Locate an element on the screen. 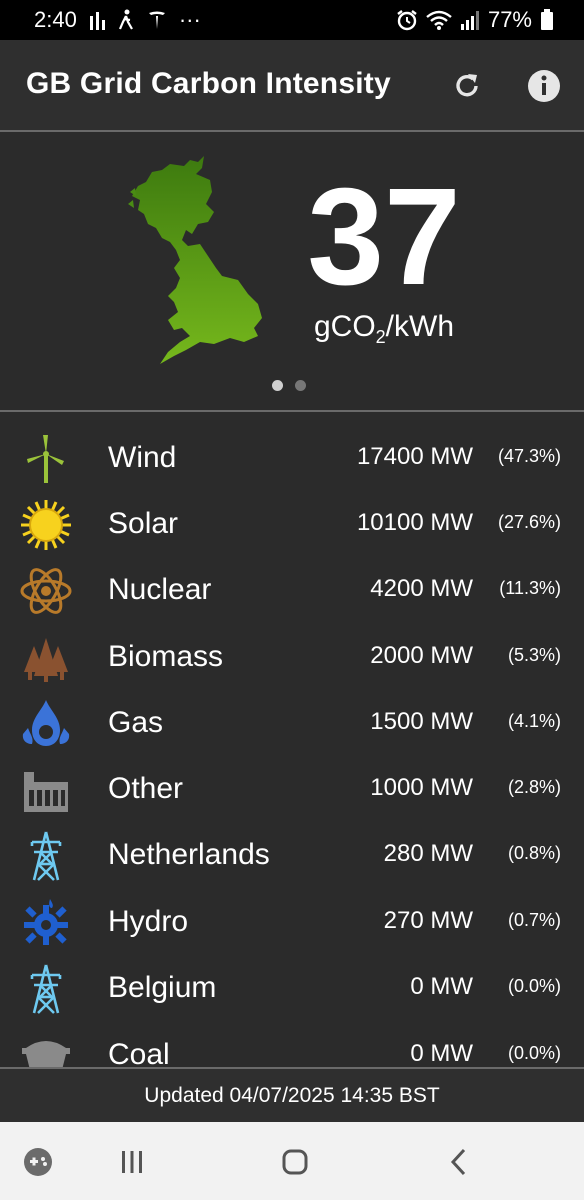 This screenshot has height=1200, width=584. recent-apps-button is located at coordinates (132, 1162).